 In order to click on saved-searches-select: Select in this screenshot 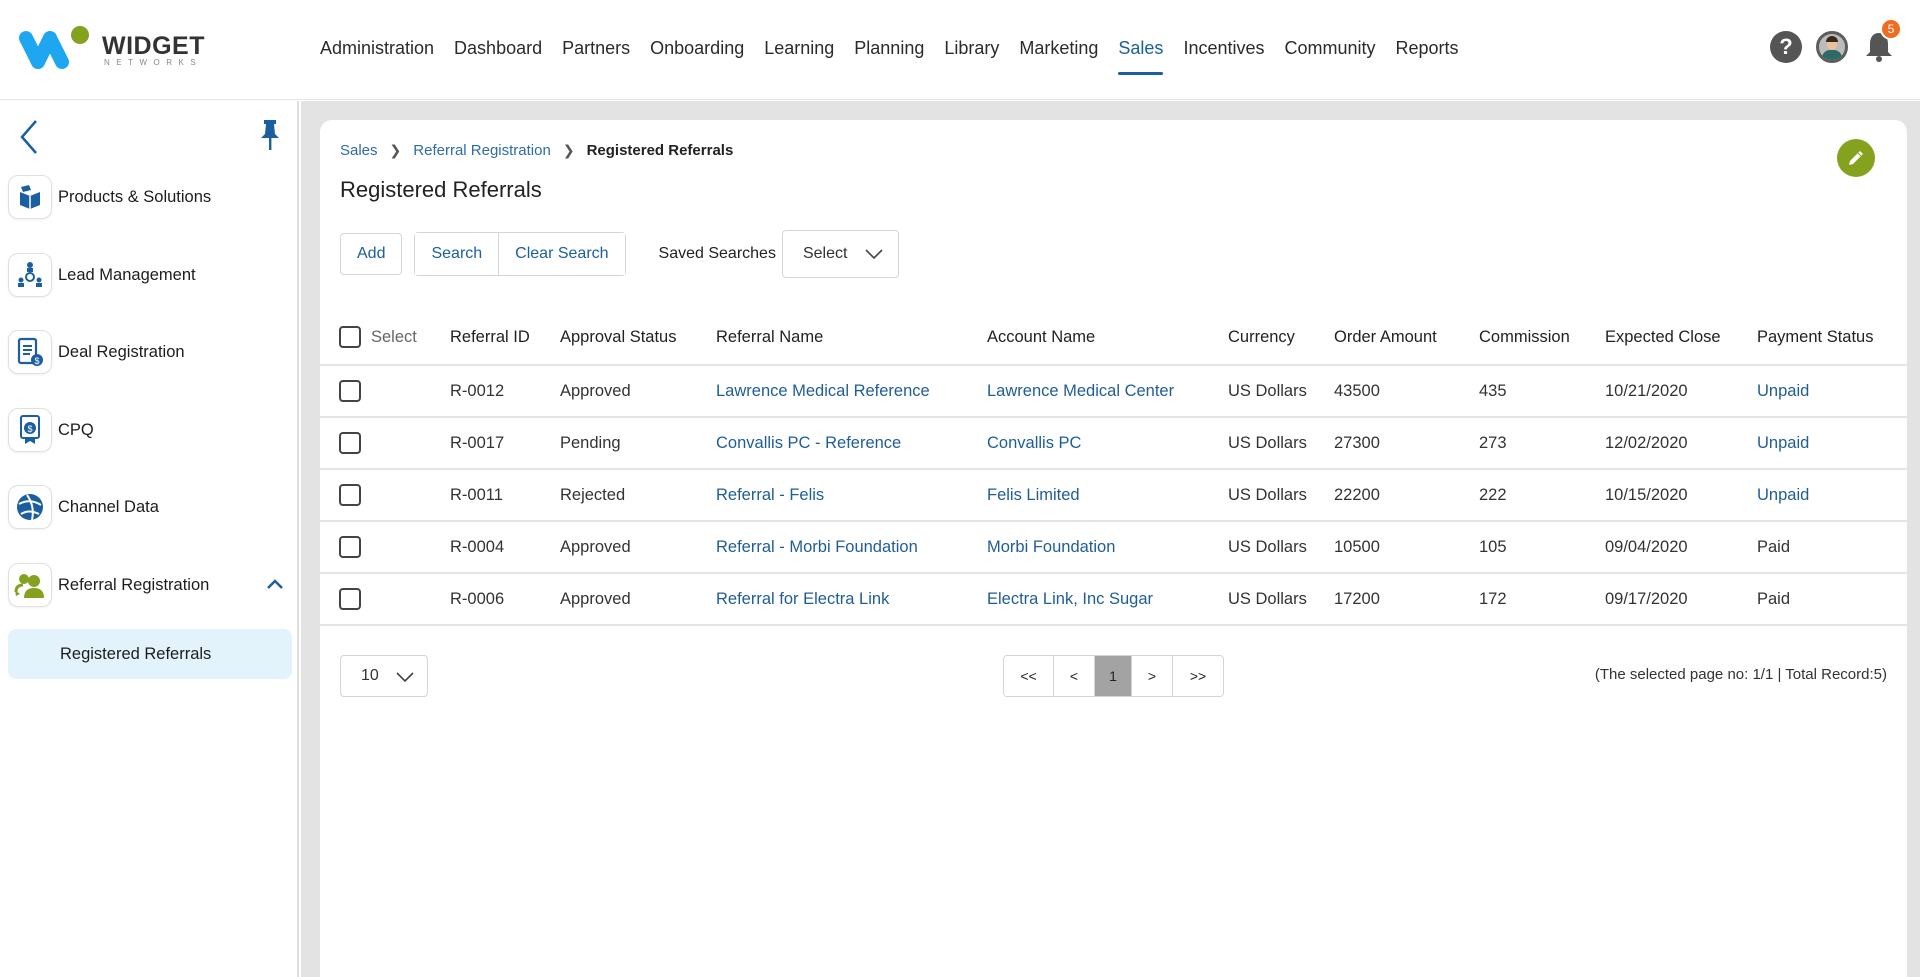, I will do `click(840, 254)`.